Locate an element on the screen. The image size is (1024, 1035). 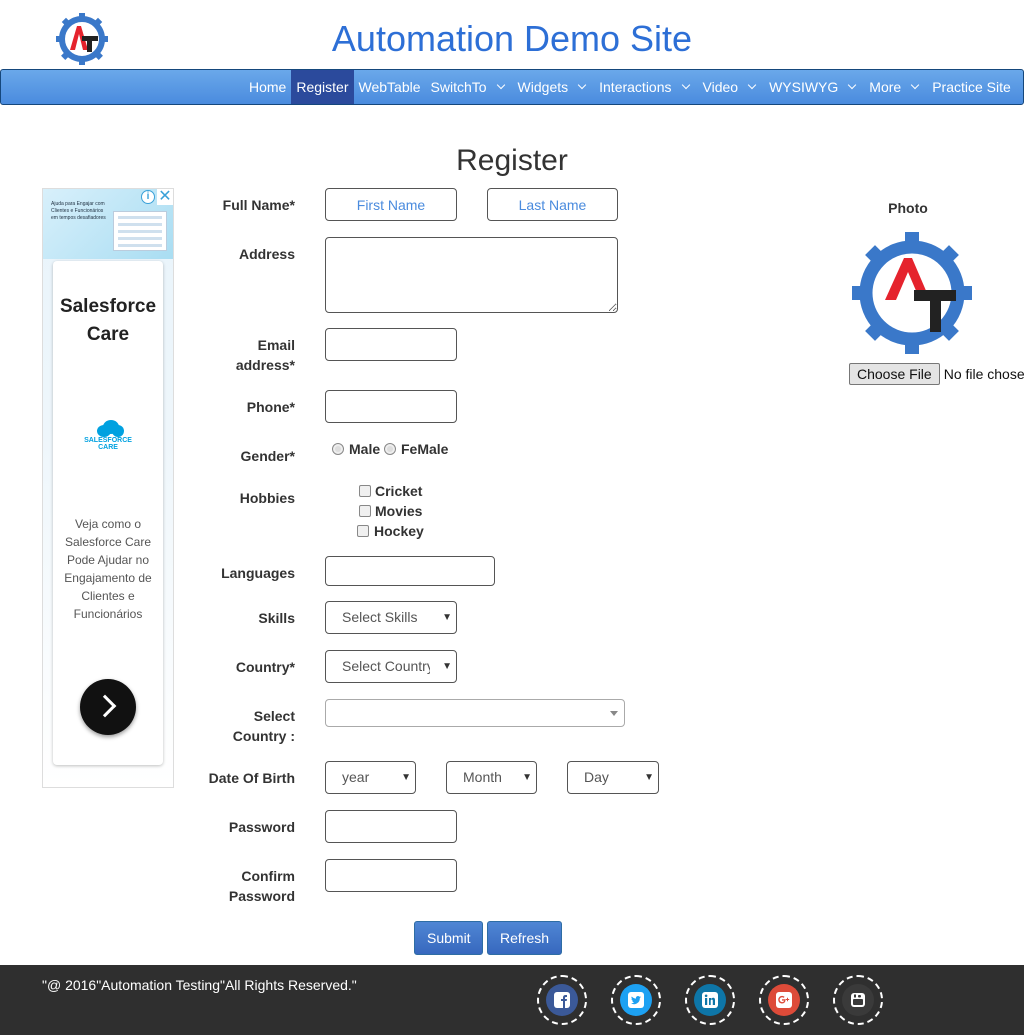
nav-item-switchto: SwitchTo is located at coordinates (469, 87).